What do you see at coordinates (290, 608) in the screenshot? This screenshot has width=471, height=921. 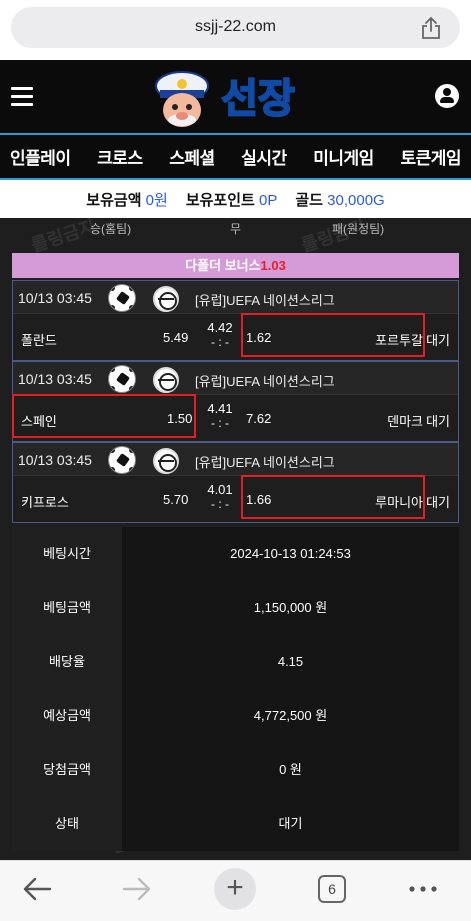 I see `detail-value: 1,150,000 원` at bounding box center [290, 608].